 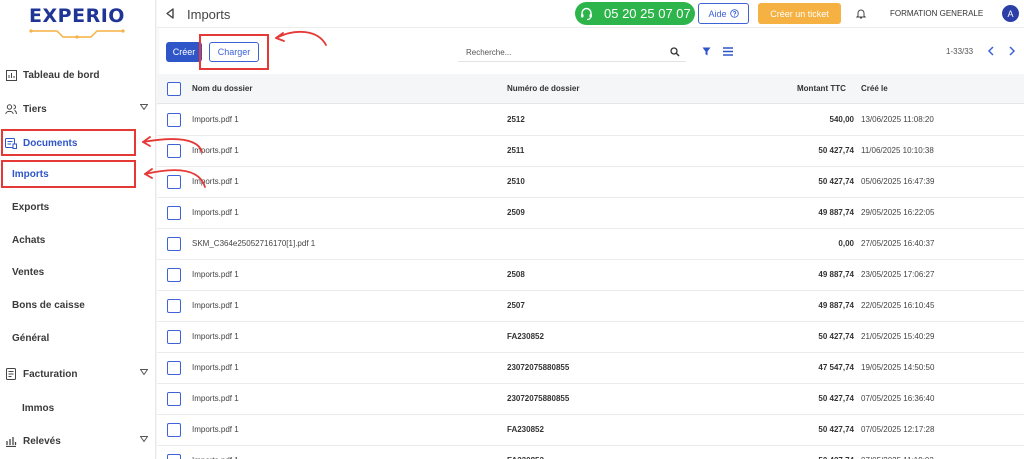 I want to click on highlight-box-imports, so click(x=68, y=174).